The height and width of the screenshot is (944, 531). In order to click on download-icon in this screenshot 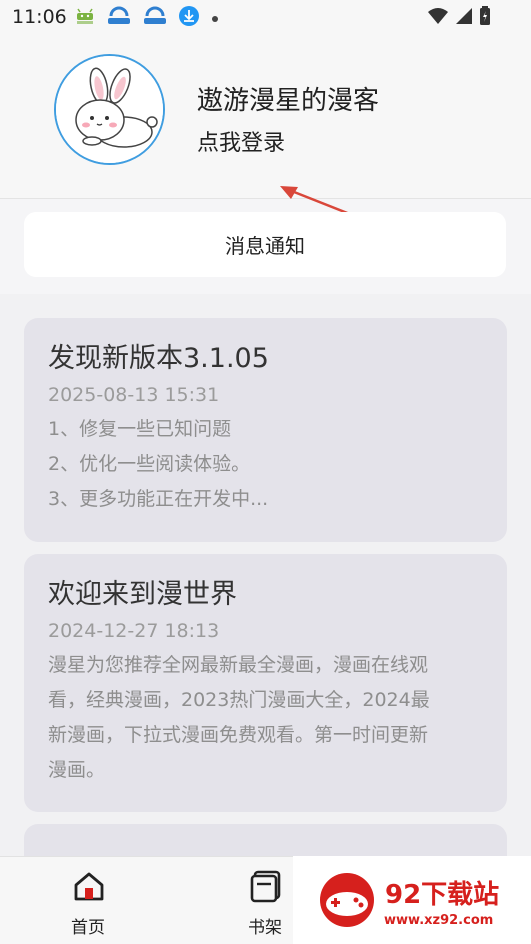, I will do `click(189, 18)`.